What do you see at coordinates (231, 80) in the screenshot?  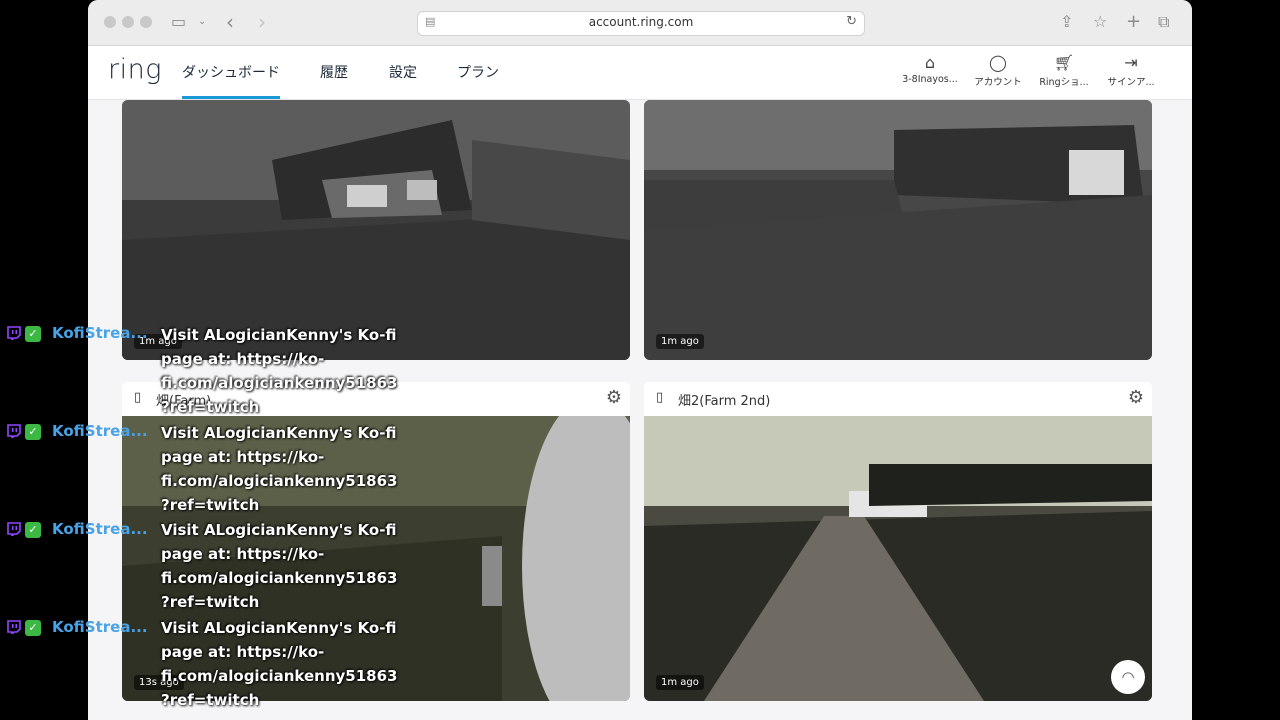 I see `nav-dashboard: ダッシュボード` at bounding box center [231, 80].